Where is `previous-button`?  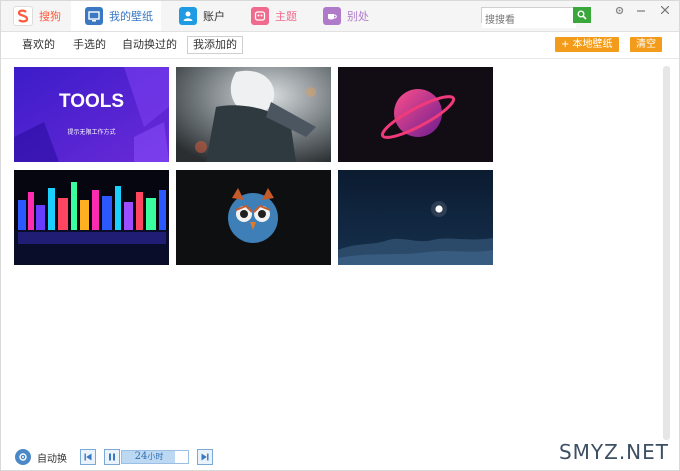
previous-button is located at coordinates (88, 457).